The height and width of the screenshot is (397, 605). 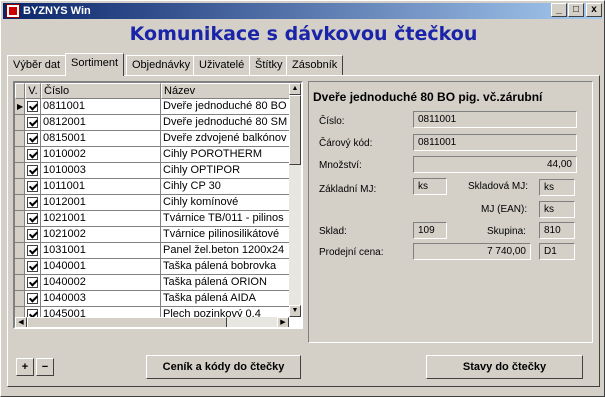 I want to click on remove-row-button: −, so click(x=45, y=367).